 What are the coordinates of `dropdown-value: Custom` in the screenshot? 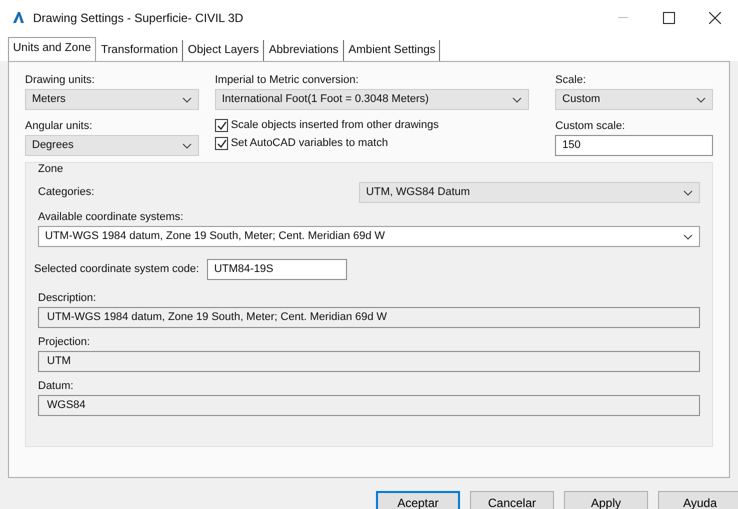 It's located at (581, 100).